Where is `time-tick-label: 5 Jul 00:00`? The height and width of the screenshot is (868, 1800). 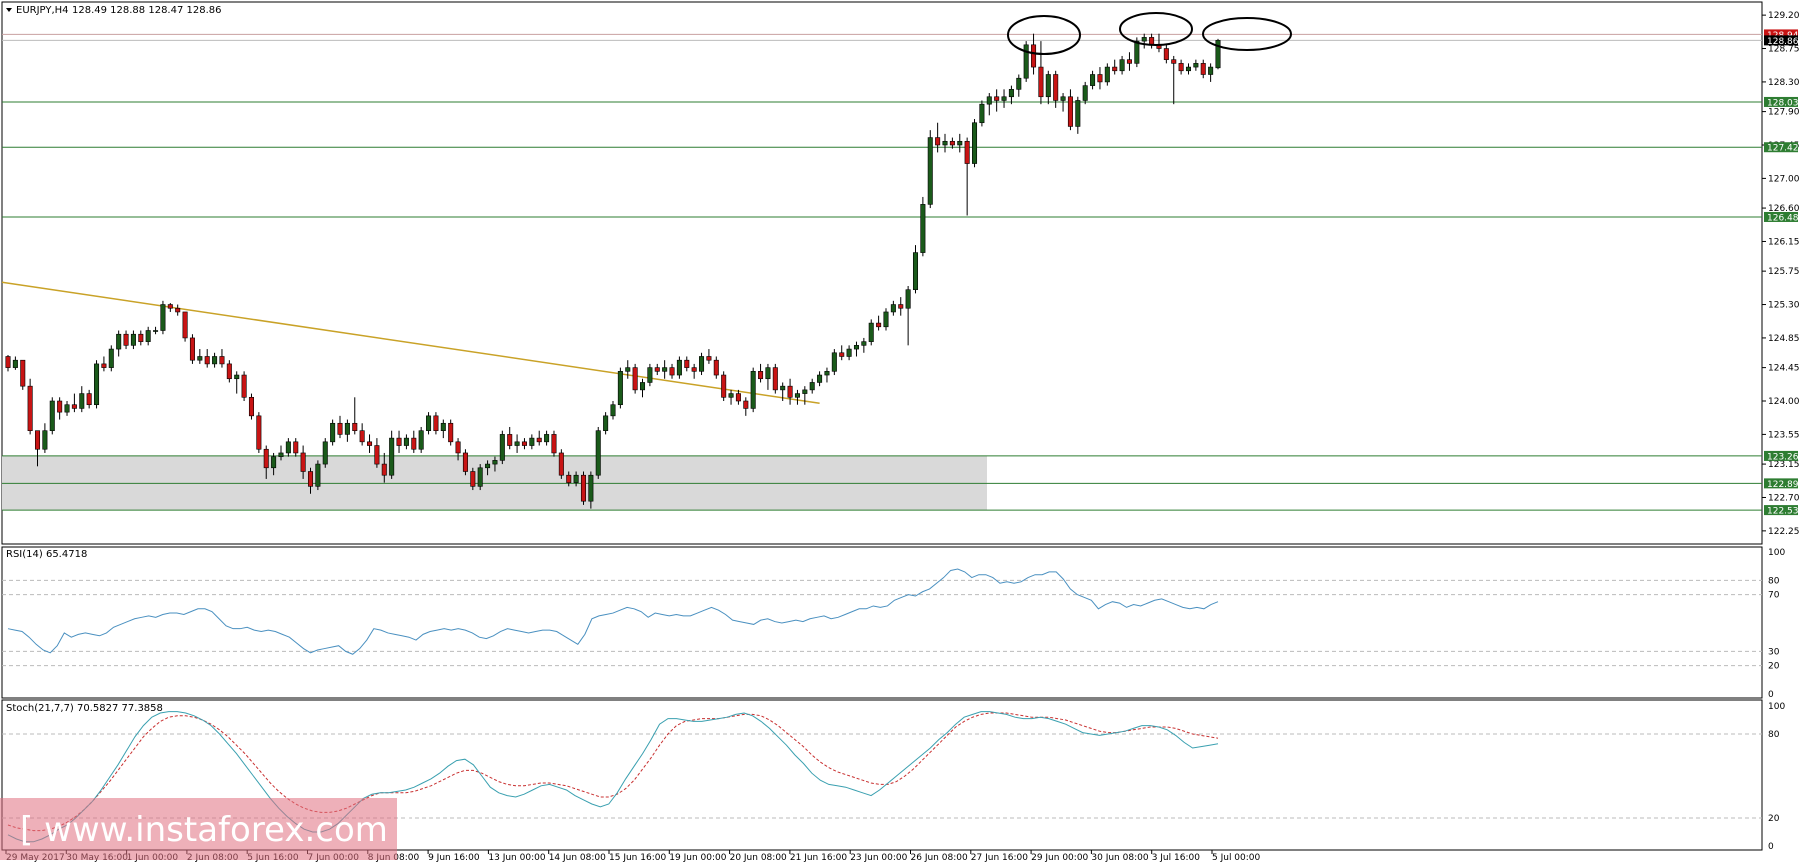
time-tick-label: 5 Jul 00:00 is located at coordinates (1236, 858).